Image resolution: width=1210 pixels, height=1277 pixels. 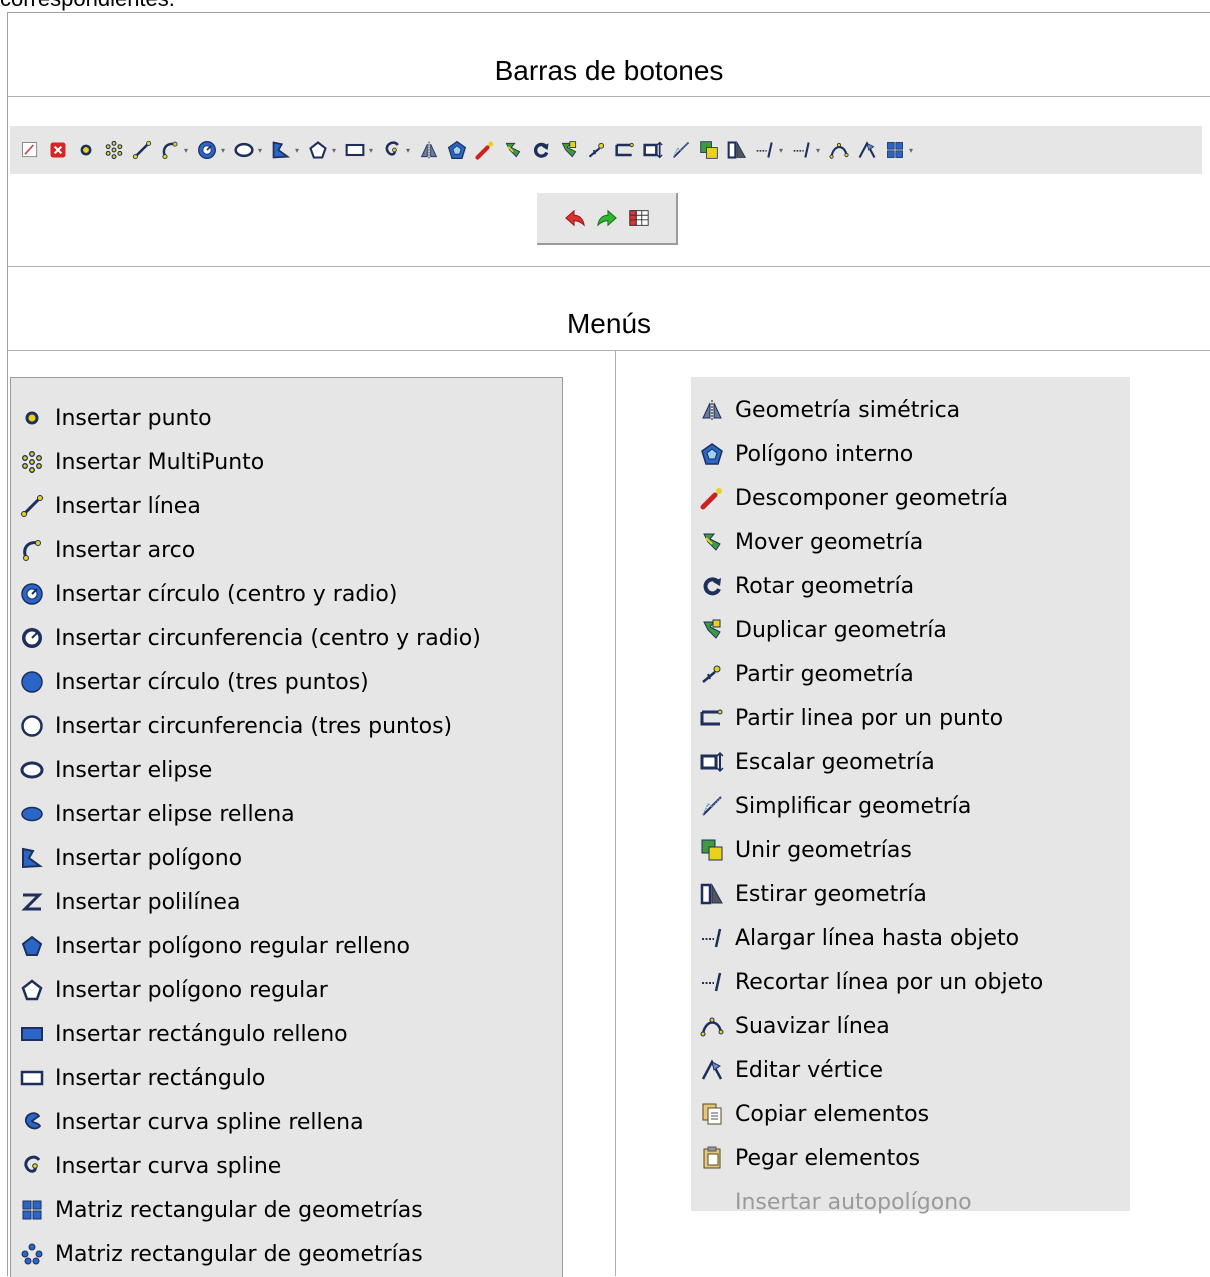 I want to click on smooth-line-tool-button, so click(x=839, y=150).